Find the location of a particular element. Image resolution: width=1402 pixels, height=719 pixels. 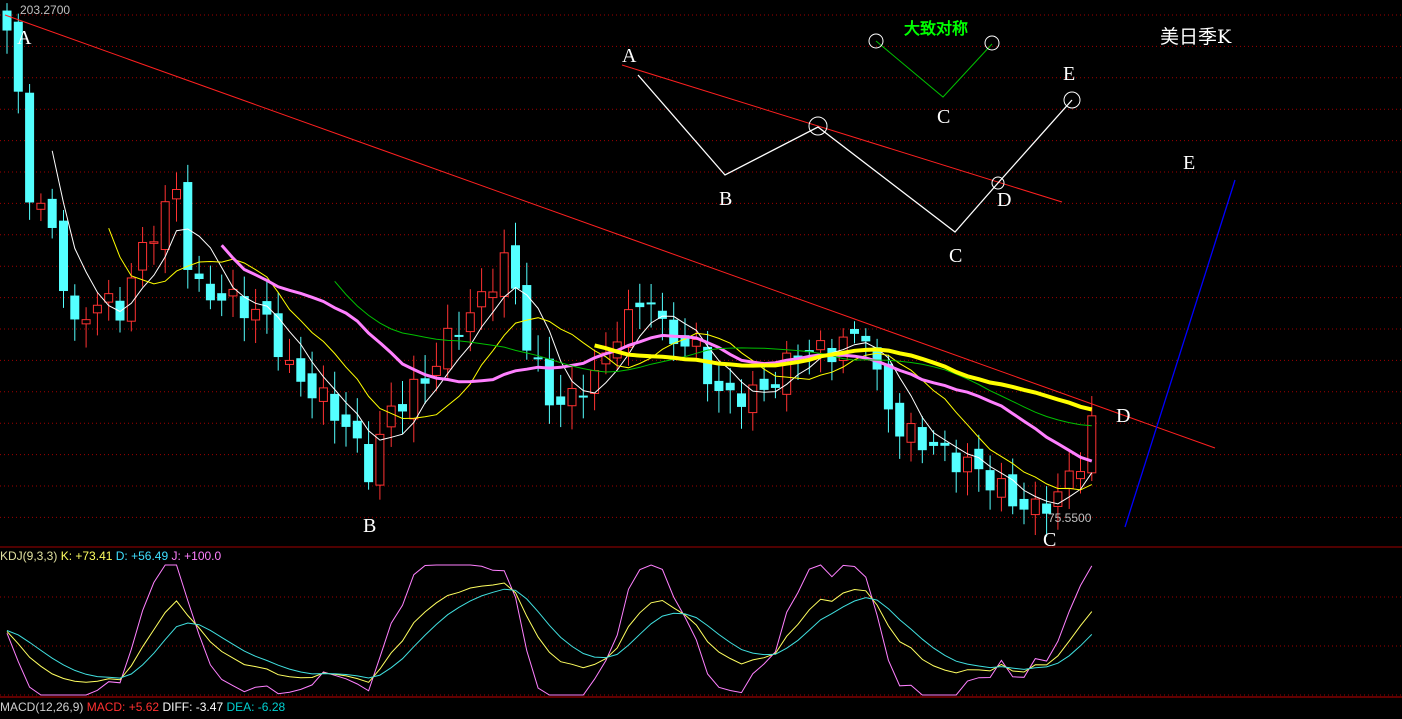

schematic-label-c-top: C is located at coordinates (943, 117).